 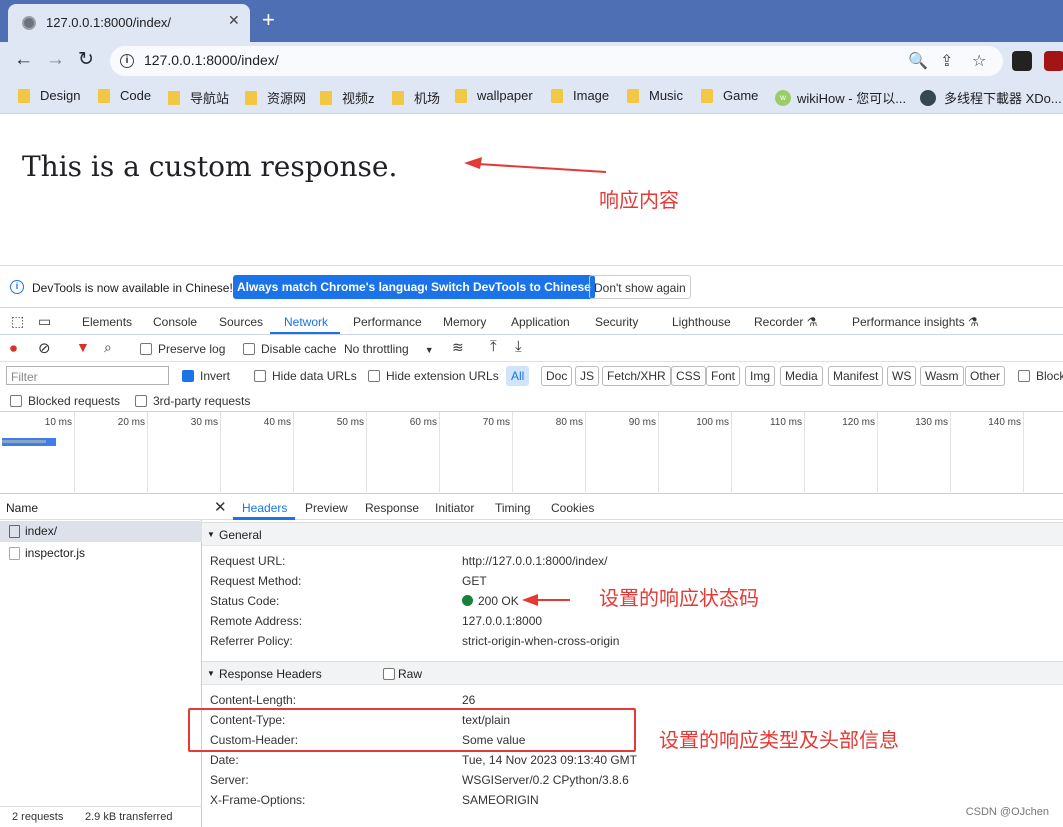 What do you see at coordinates (17, 321) in the screenshot?
I see `inspect-element-icon: ⬚` at bounding box center [17, 321].